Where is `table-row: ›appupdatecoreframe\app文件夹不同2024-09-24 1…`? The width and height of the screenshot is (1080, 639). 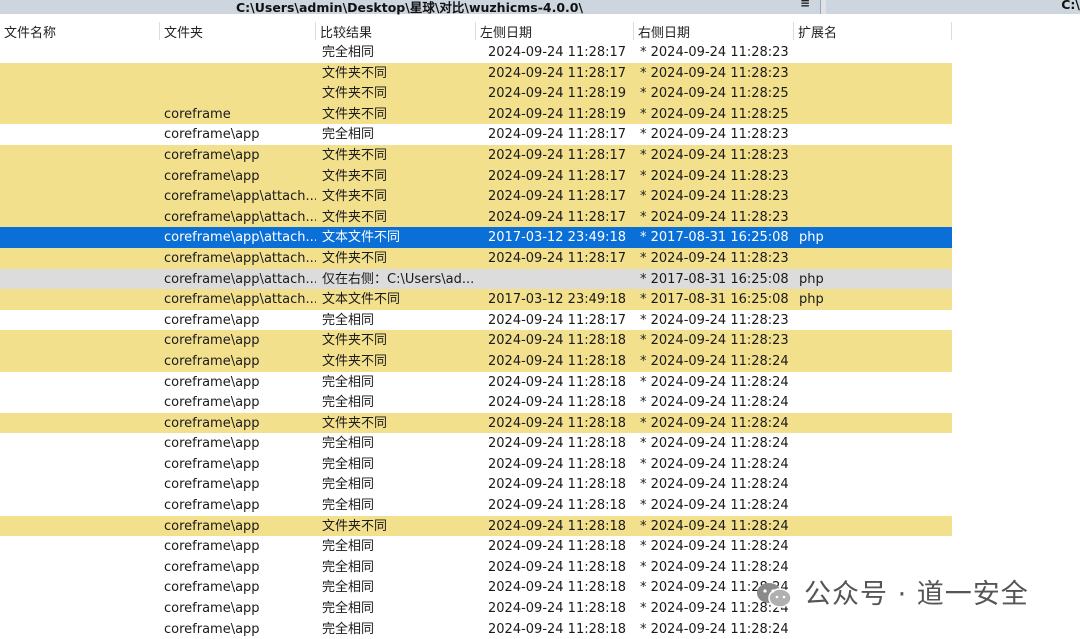
table-row: ›appupdatecoreframe\app文件夹不同2024-09-24 1… is located at coordinates (476, 155).